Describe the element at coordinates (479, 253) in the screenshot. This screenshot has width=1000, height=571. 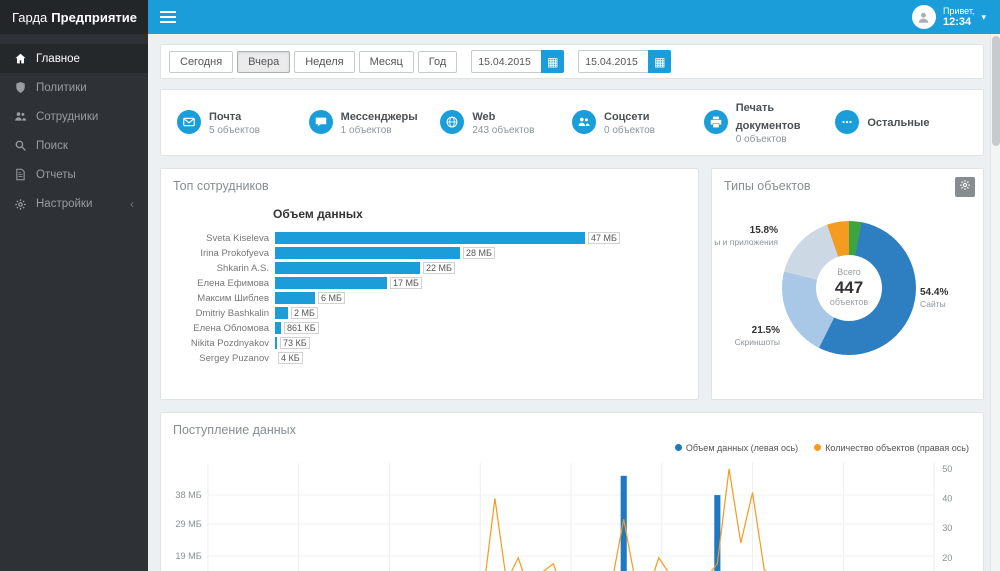
I see `bar-value: 28 МБ` at that location.